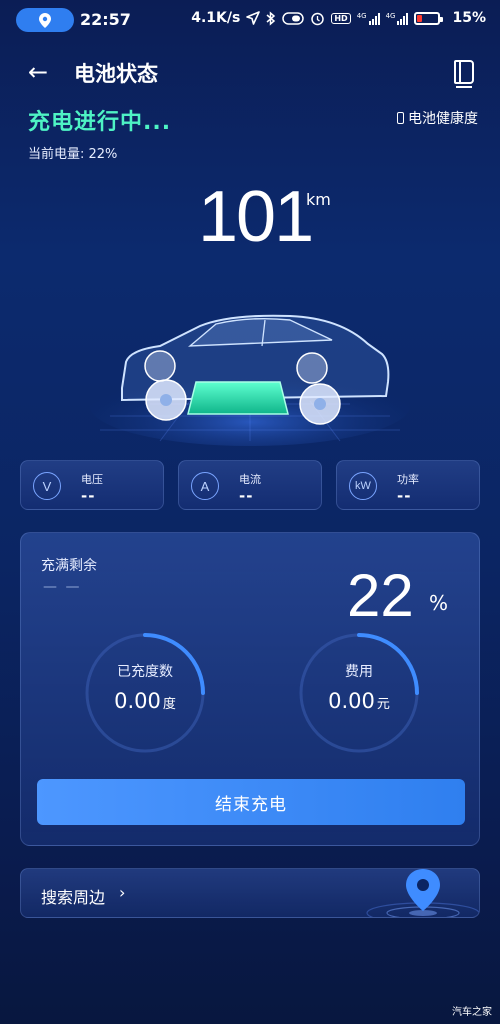 The height and width of the screenshot is (1024, 500). Describe the element at coordinates (62, 587) in the screenshot. I see `time-to-full-value: — —` at that location.